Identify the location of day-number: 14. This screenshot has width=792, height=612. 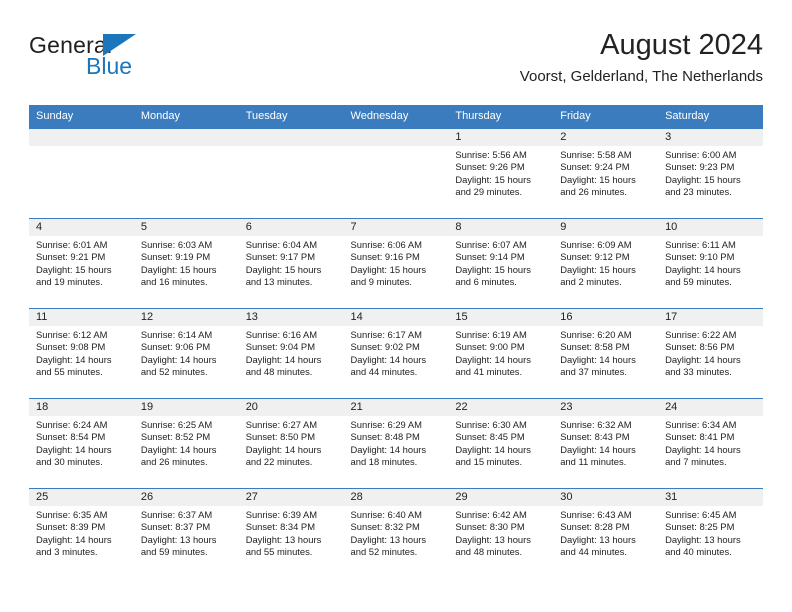
(396, 317).